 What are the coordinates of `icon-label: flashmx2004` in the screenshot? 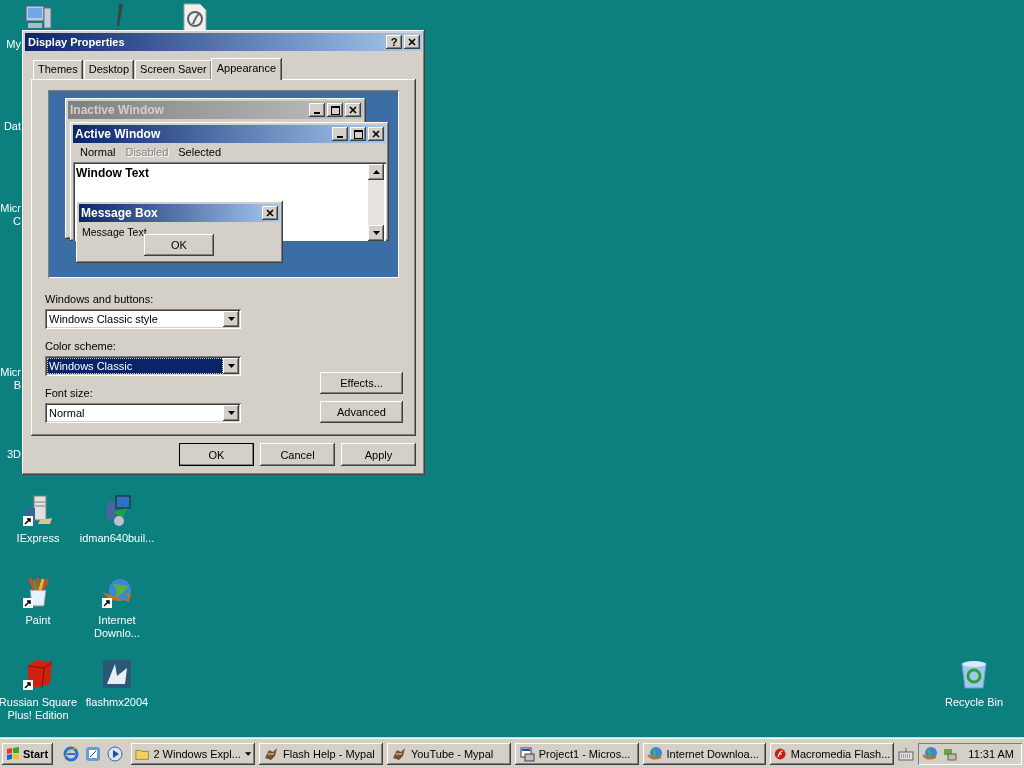 It's located at (117, 702).